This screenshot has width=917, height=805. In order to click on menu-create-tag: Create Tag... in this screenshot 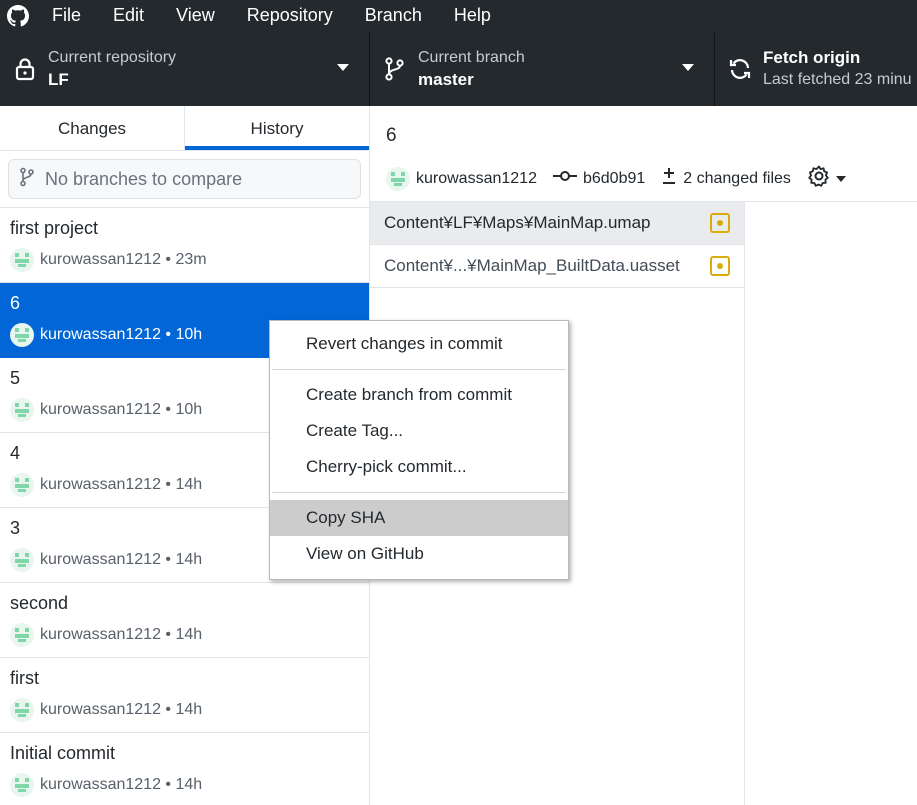, I will do `click(419, 431)`.